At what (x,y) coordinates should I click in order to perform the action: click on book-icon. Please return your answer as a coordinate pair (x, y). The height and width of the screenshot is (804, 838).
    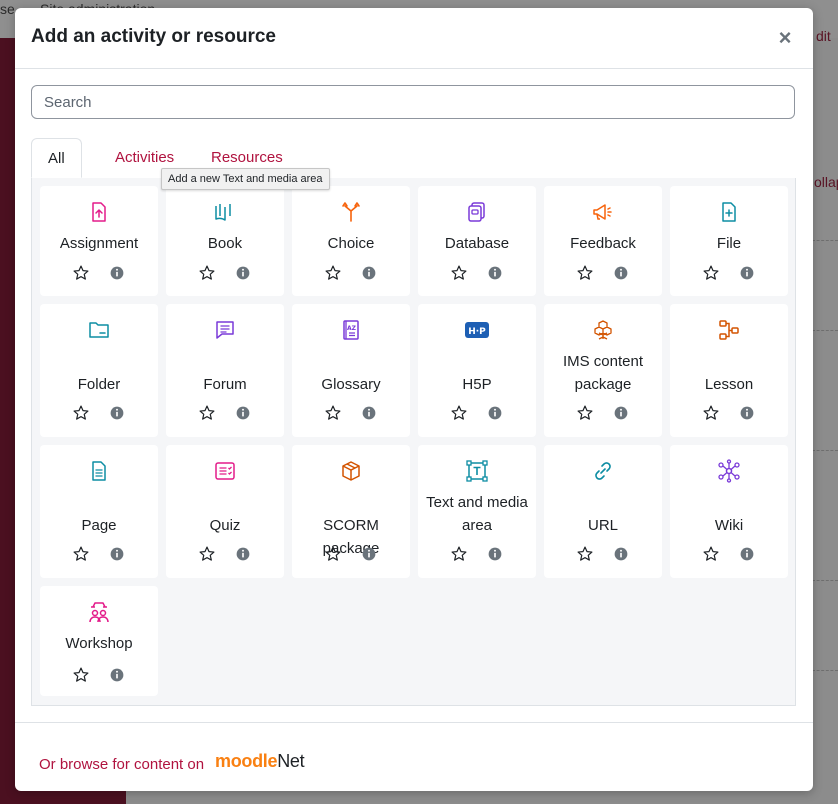
    Looking at the image, I should click on (225, 212).